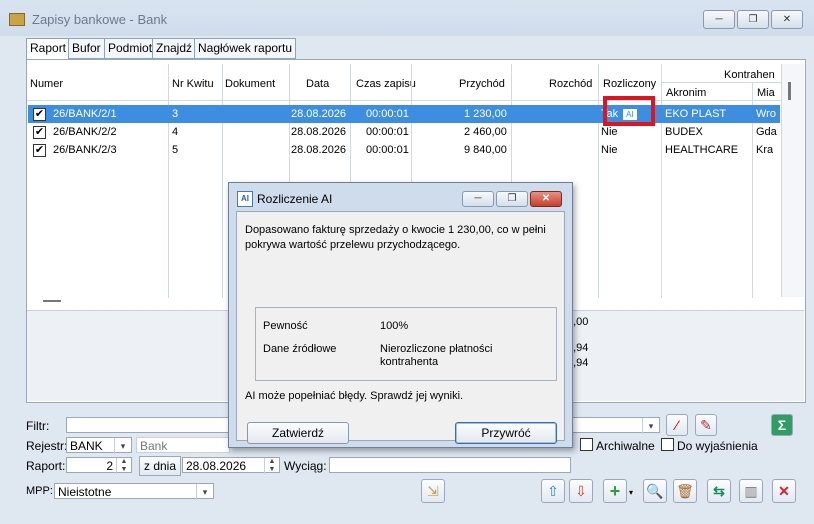 The height and width of the screenshot is (524, 814). What do you see at coordinates (386, 84) in the screenshot?
I see `col-czas-zapisu: Czas zapisu` at bounding box center [386, 84].